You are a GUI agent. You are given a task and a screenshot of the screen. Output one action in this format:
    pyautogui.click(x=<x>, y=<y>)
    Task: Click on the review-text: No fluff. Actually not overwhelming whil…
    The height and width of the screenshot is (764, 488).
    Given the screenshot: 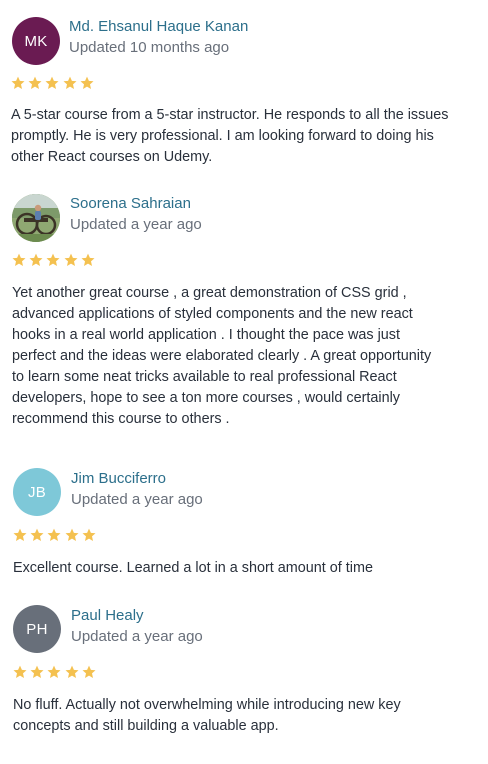 What is the action you would take?
    pyautogui.click(x=207, y=716)
    